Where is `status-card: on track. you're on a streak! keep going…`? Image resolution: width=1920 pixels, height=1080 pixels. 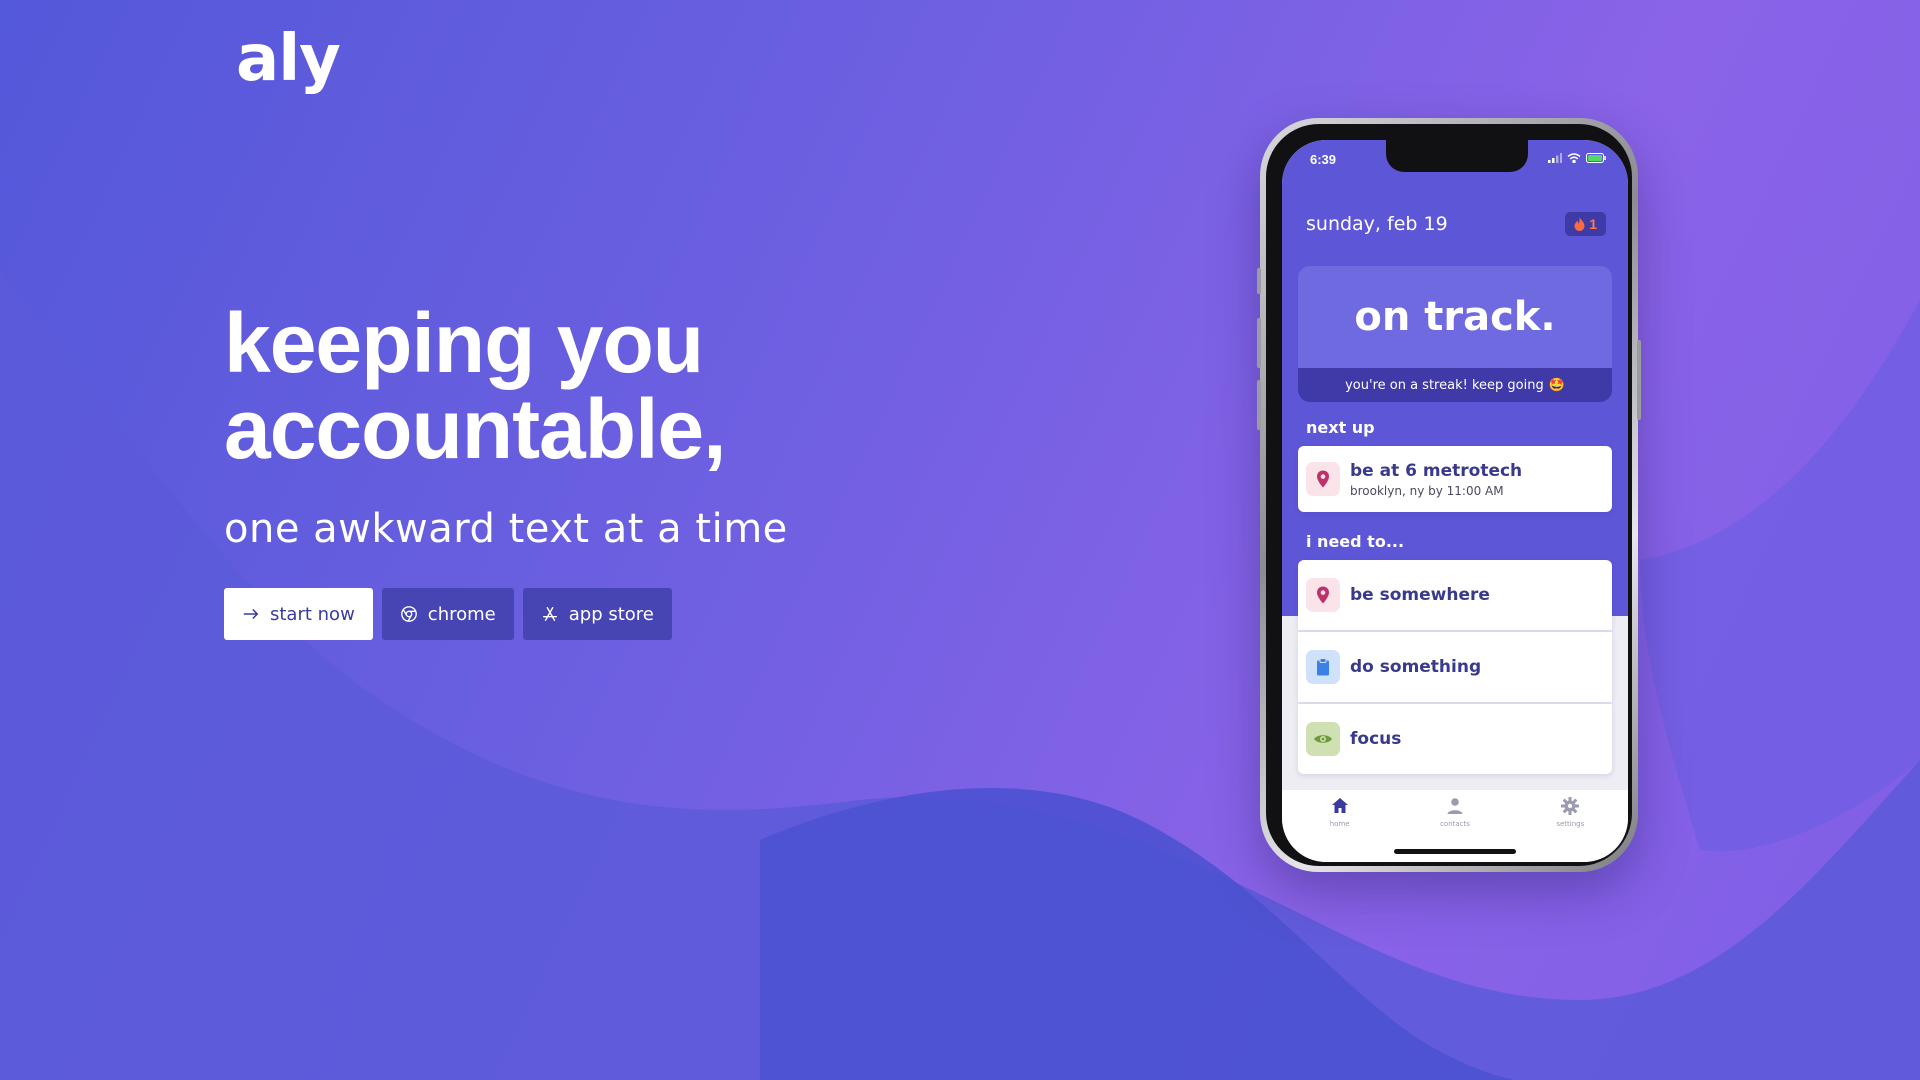 status-card: on track. you're on a streak! keep going… is located at coordinates (1455, 334).